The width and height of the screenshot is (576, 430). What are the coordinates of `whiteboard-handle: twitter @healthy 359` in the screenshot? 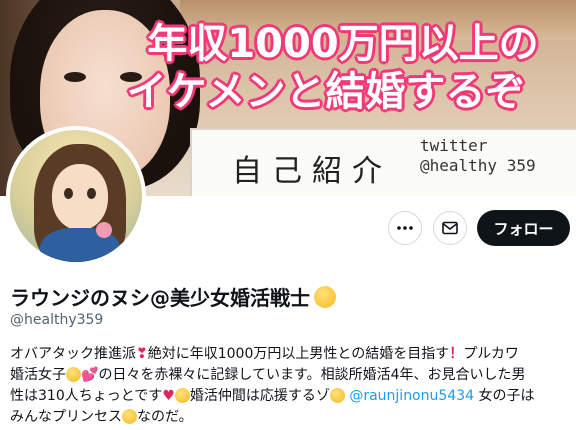 It's located at (495, 156).